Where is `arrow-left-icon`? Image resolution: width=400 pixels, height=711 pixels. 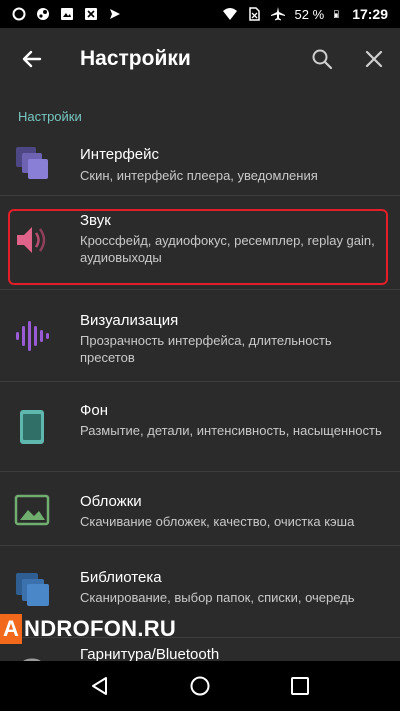 arrow-left-icon is located at coordinates (32, 59).